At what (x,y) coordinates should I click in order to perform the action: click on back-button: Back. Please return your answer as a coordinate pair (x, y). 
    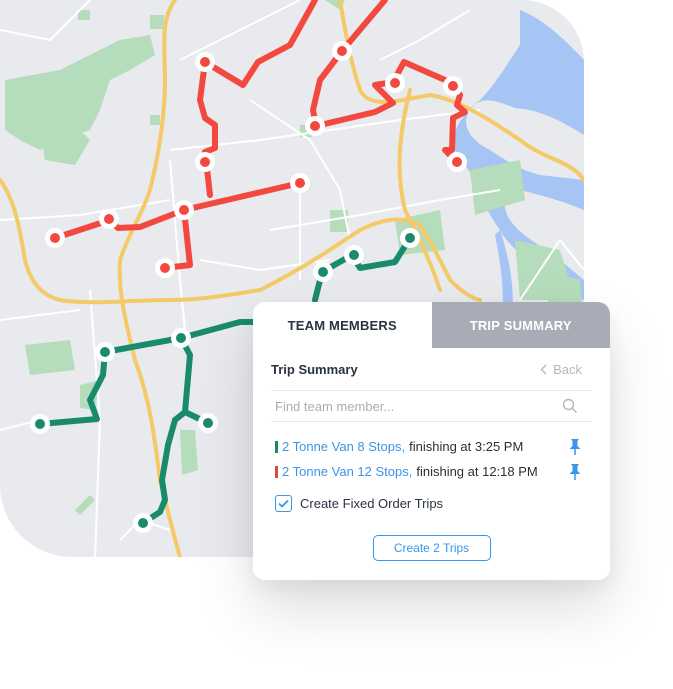
    Looking at the image, I should click on (561, 369).